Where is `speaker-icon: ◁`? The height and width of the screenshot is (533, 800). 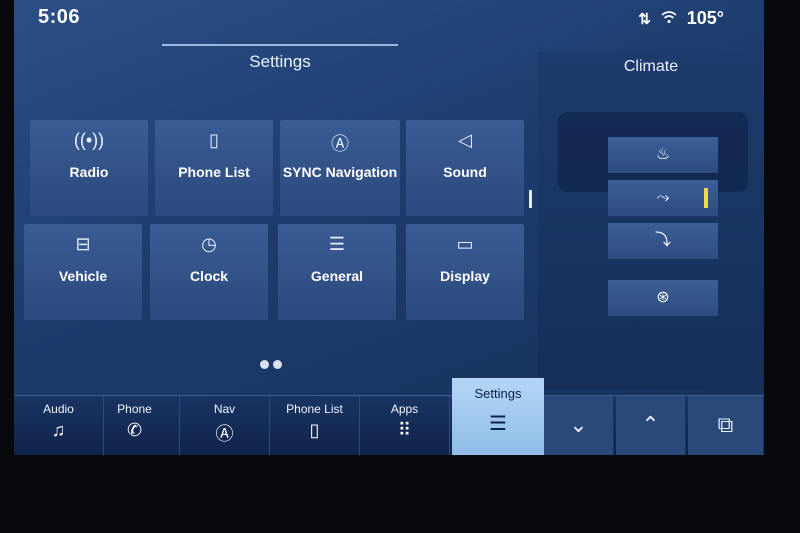 speaker-icon: ◁ is located at coordinates (465, 140).